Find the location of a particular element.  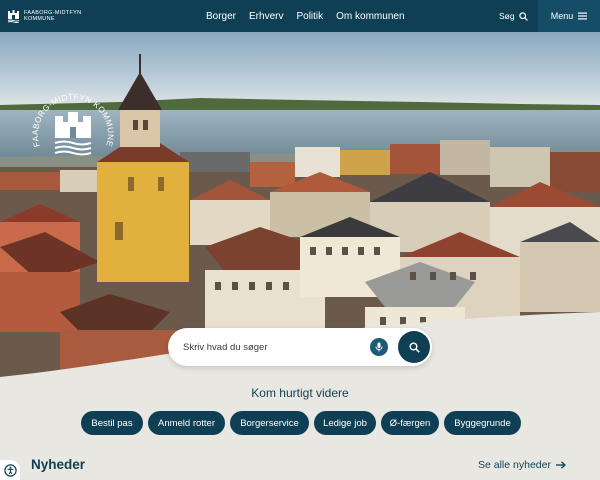

news-heading: Nyheder is located at coordinates (58, 464).